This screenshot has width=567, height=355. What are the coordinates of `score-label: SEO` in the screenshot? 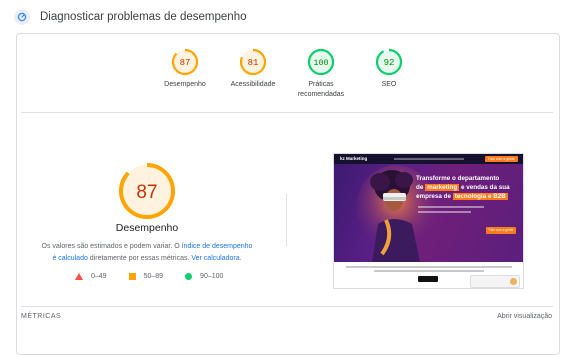 It's located at (389, 84).